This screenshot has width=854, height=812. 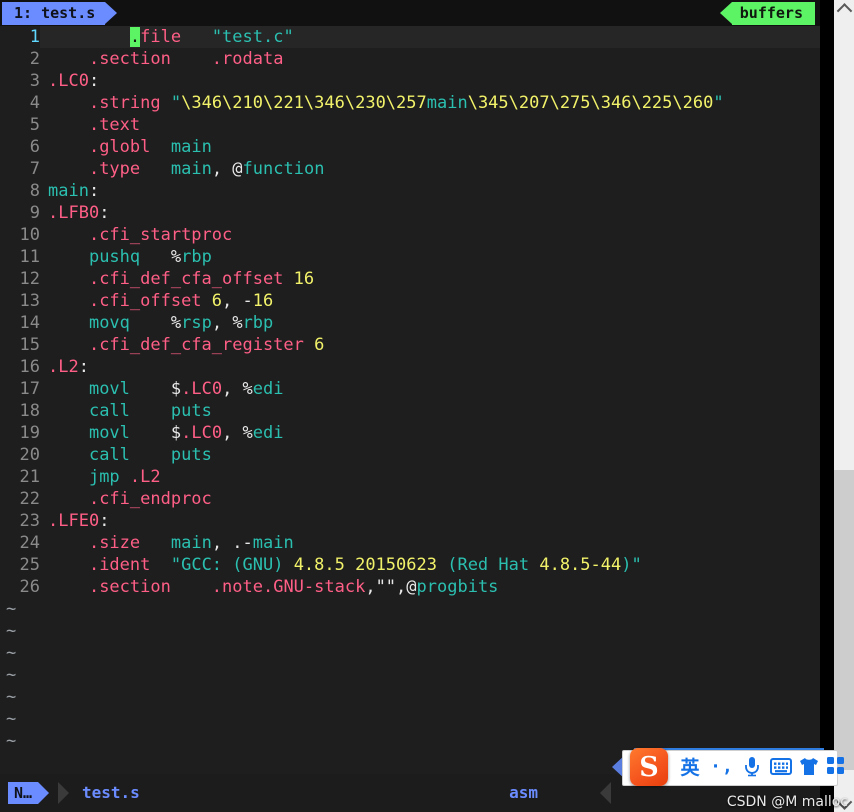 I want to click on line-number: 10, so click(x=29, y=235).